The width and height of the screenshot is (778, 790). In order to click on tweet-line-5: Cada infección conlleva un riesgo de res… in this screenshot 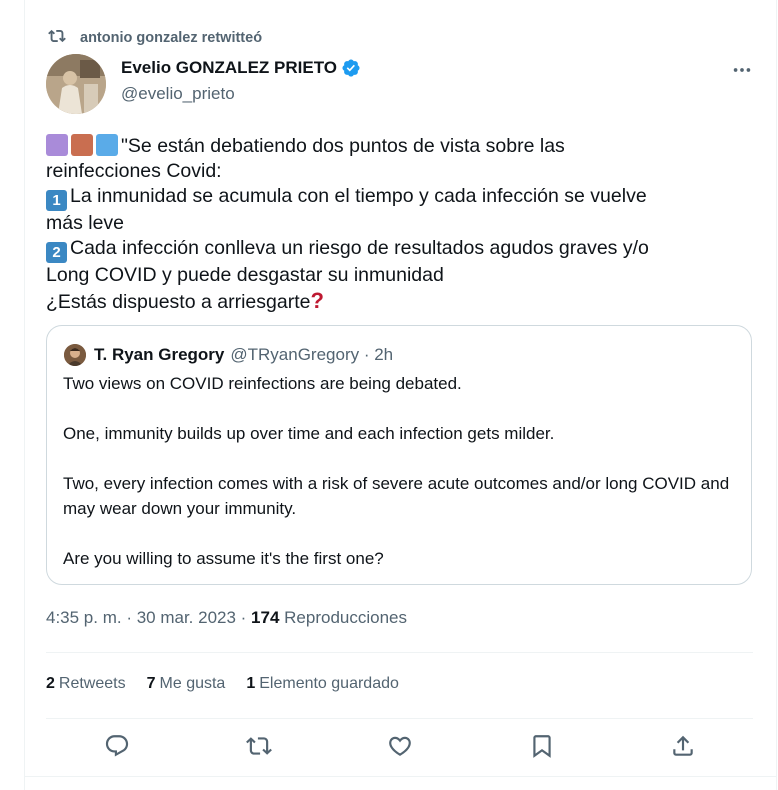, I will do `click(359, 248)`.